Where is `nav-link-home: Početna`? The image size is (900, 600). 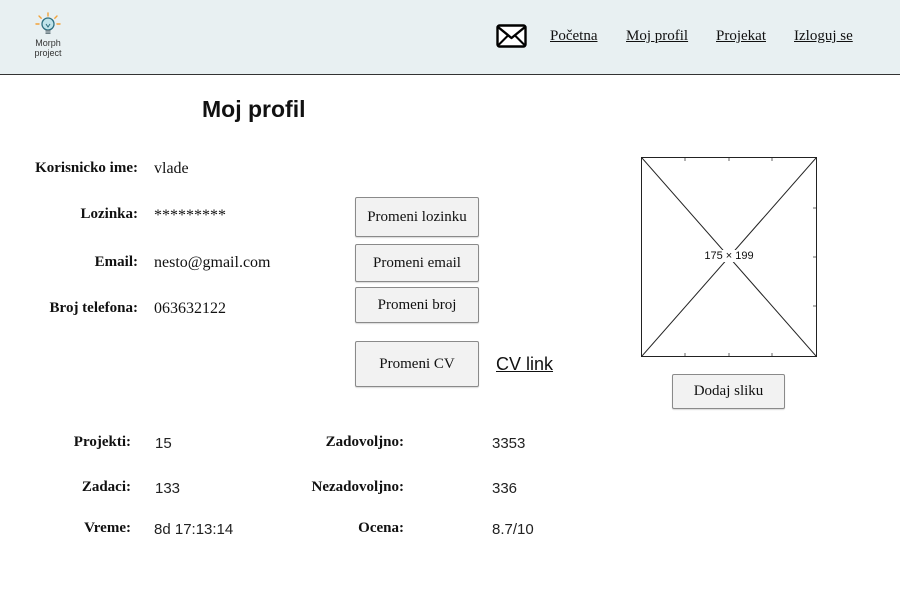
nav-link-home: Početna is located at coordinates (573, 36).